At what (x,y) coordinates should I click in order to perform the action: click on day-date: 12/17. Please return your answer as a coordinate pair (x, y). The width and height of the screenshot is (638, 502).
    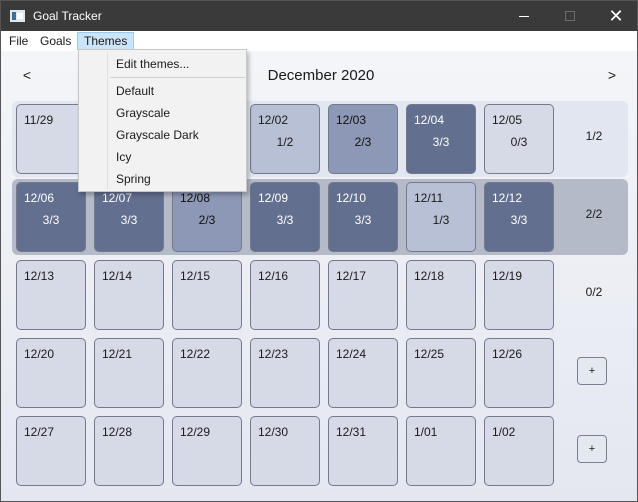
    Looking at the image, I should click on (351, 276).